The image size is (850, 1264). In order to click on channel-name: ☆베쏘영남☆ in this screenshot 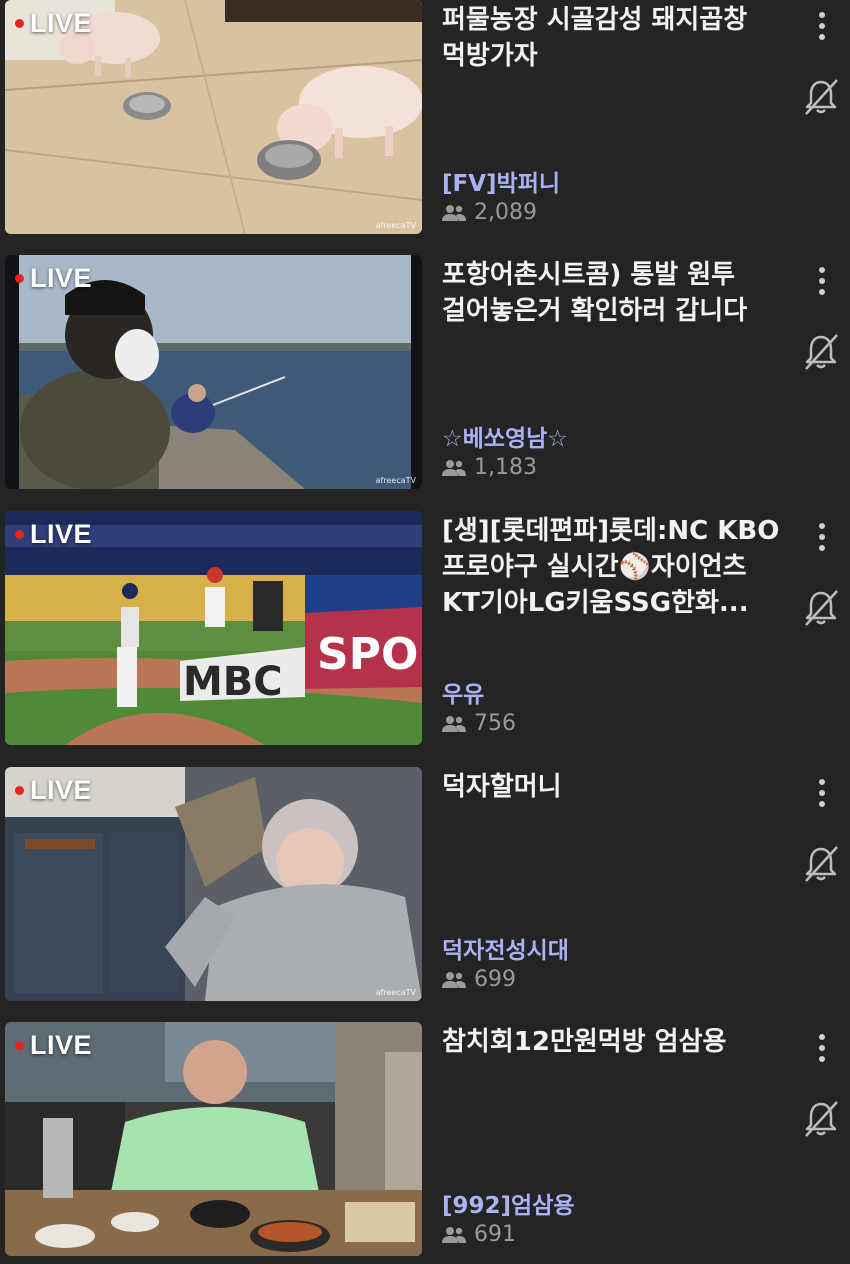, I will do `click(505, 436)`.